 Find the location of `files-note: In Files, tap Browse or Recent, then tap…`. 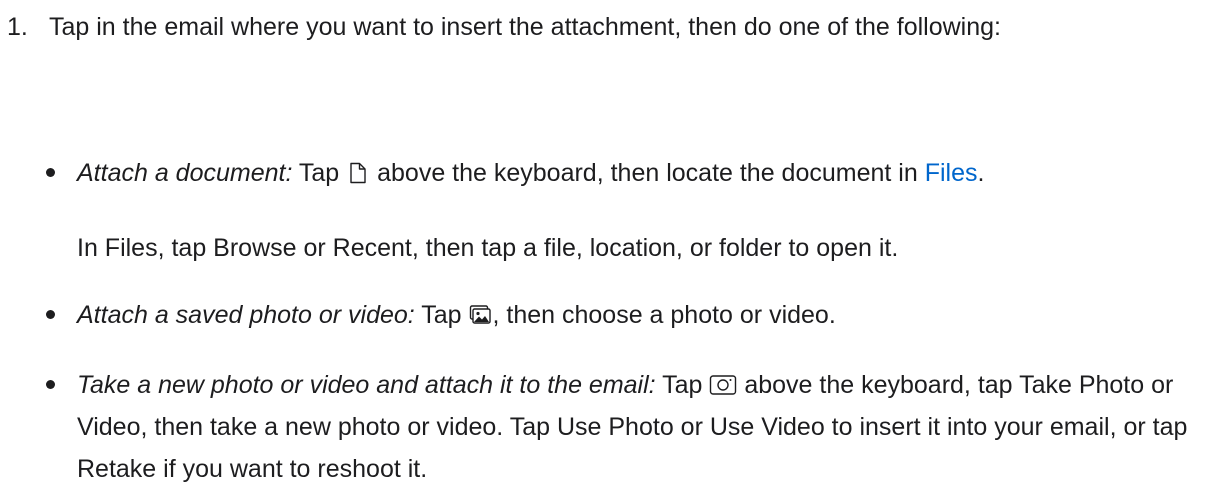

files-note: In Files, tap Browse or Recent, then tap… is located at coordinates (488, 248).